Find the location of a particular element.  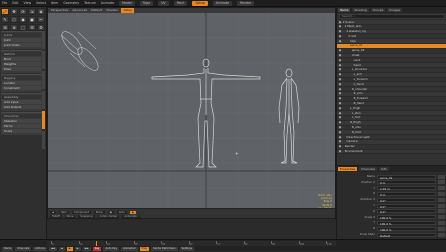

tool-icon: ⬡ is located at coordinates (14, 19).